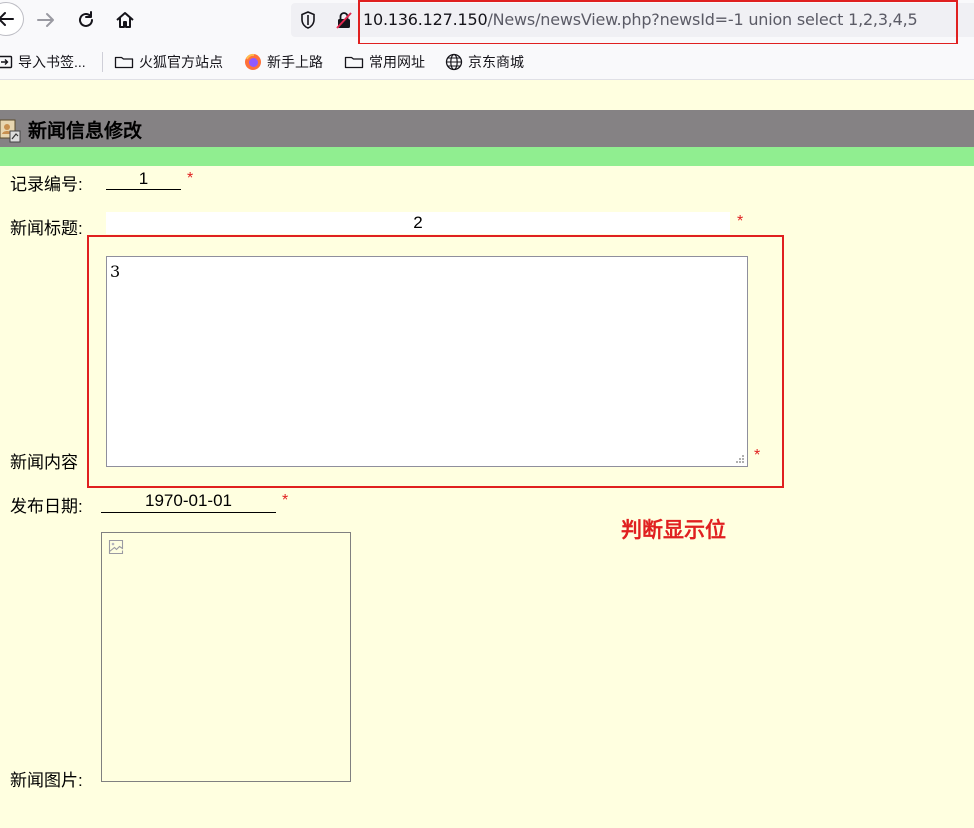 Image resolution: width=974 pixels, height=828 pixels. I want to click on forward-button, so click(46, 20).